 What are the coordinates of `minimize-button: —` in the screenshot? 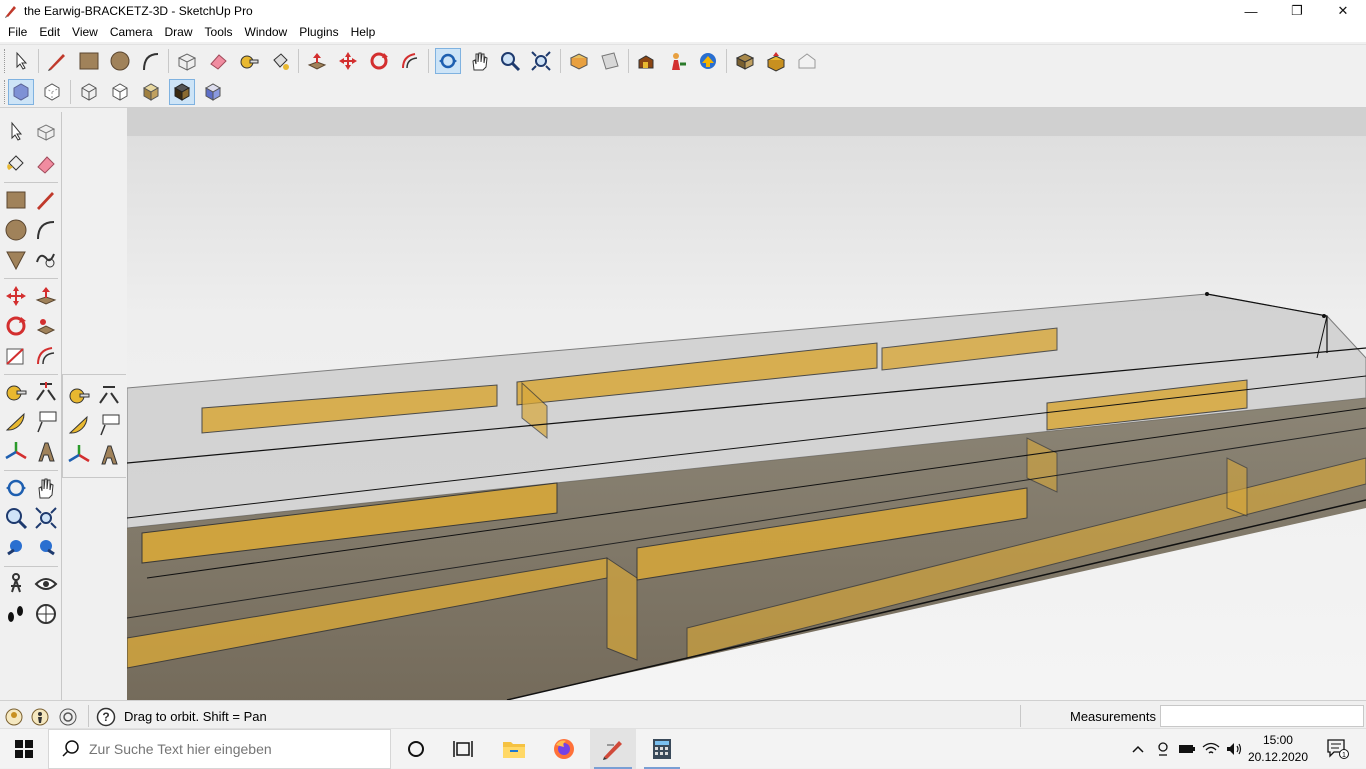 It's located at (1251, 11).